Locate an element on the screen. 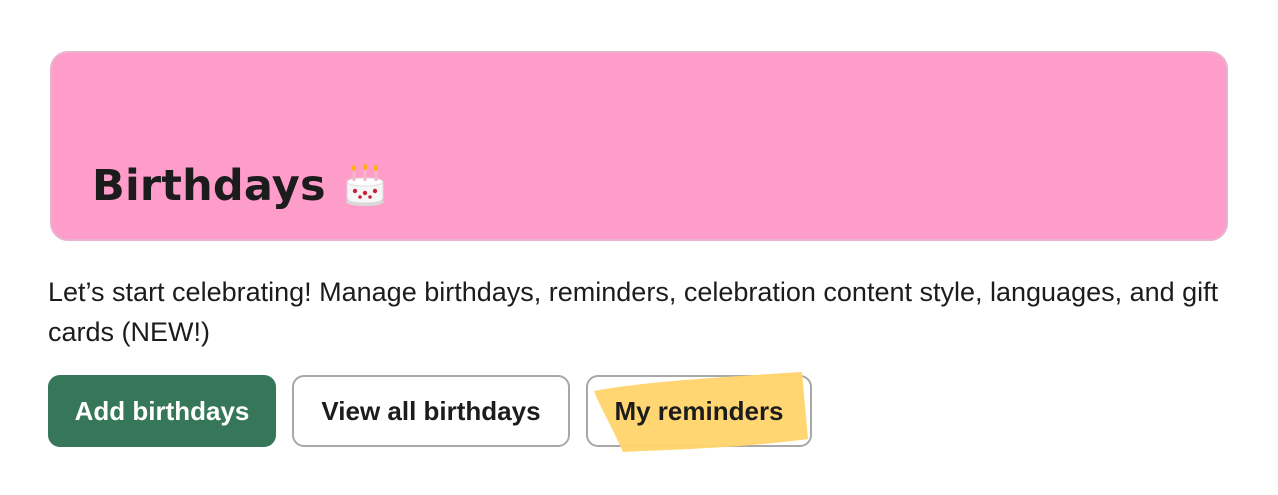 The height and width of the screenshot is (495, 1278). my-reminders-button: My reminders is located at coordinates (699, 412).